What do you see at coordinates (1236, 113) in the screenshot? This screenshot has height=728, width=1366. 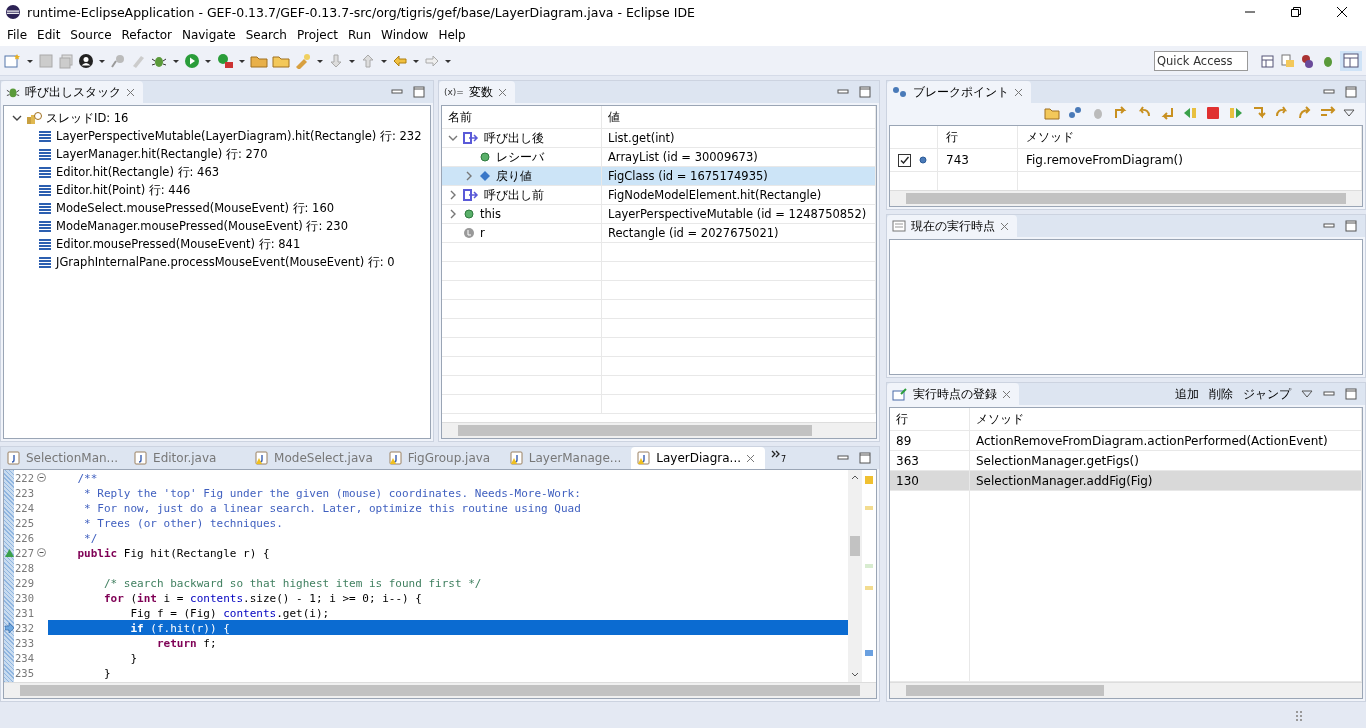 I see `resume-icon` at bounding box center [1236, 113].